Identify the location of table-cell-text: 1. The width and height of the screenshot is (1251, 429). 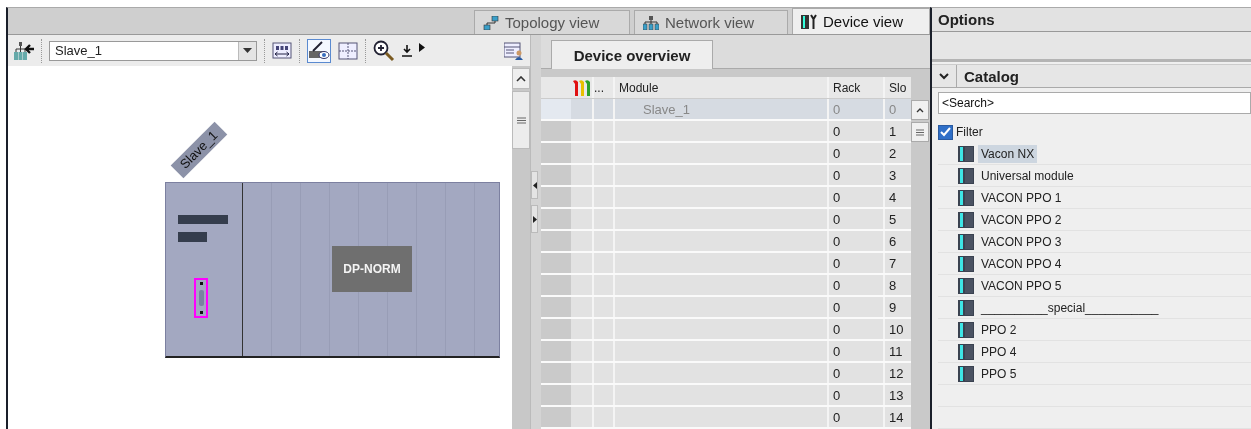
(893, 131).